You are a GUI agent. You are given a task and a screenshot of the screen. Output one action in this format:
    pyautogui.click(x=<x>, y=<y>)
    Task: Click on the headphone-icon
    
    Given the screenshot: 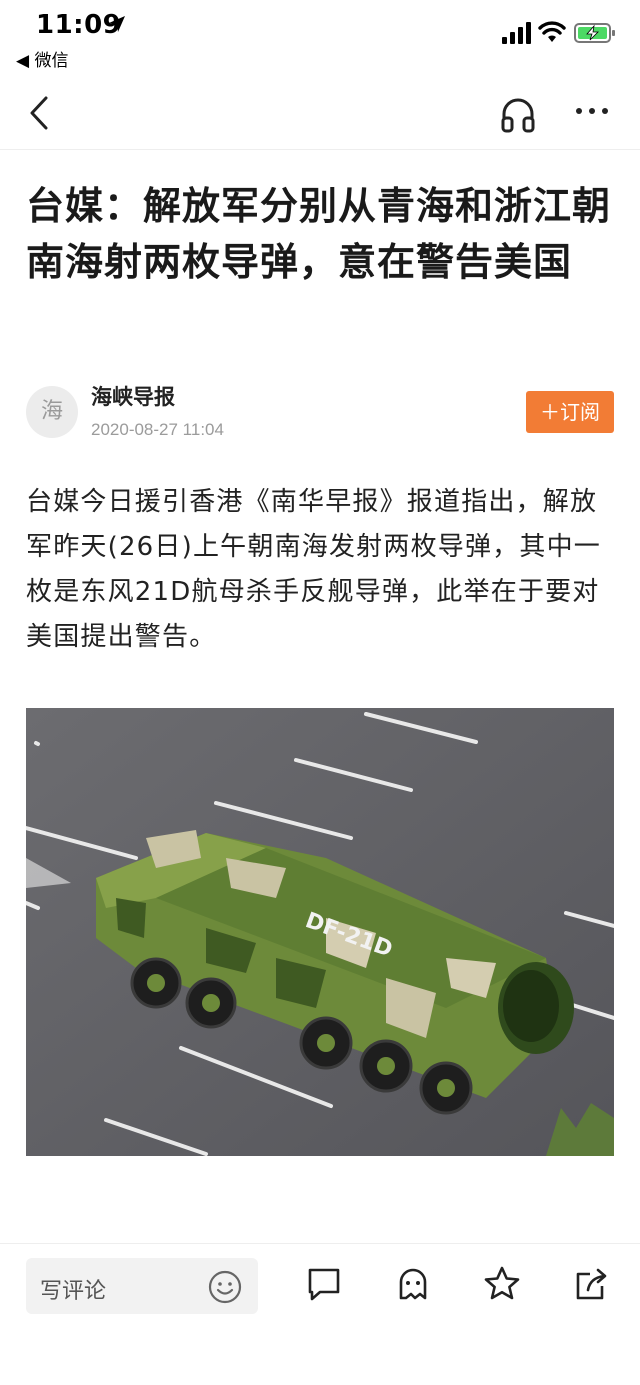 What is the action you would take?
    pyautogui.click(x=518, y=114)
    